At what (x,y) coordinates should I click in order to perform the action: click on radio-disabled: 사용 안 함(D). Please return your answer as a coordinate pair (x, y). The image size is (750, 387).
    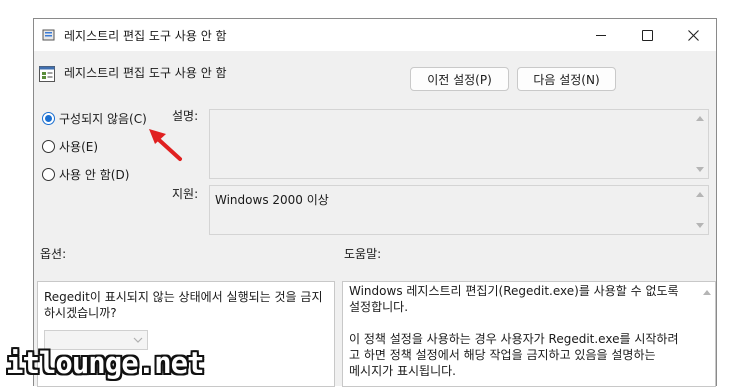
    Looking at the image, I should click on (85, 174).